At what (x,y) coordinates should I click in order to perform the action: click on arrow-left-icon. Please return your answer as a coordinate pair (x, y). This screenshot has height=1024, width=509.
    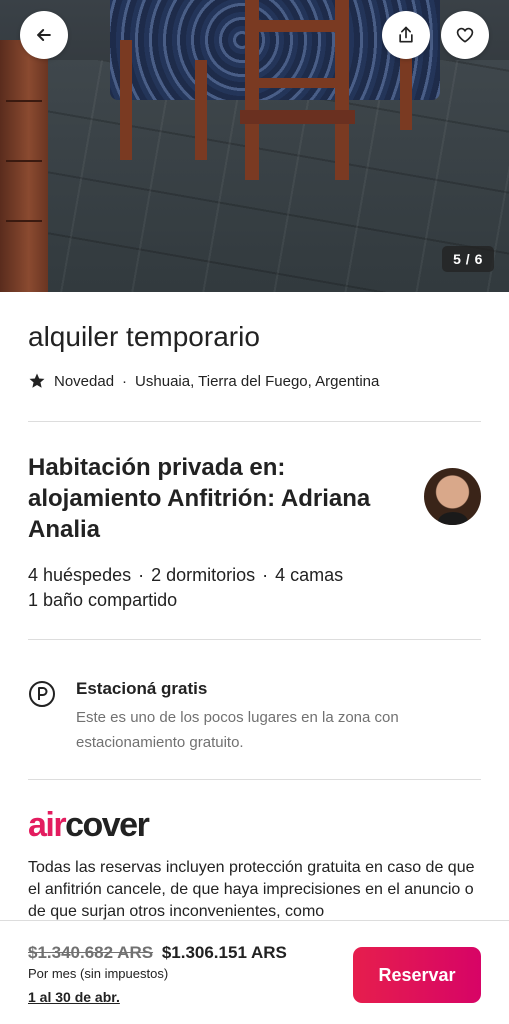
    Looking at the image, I should click on (44, 35).